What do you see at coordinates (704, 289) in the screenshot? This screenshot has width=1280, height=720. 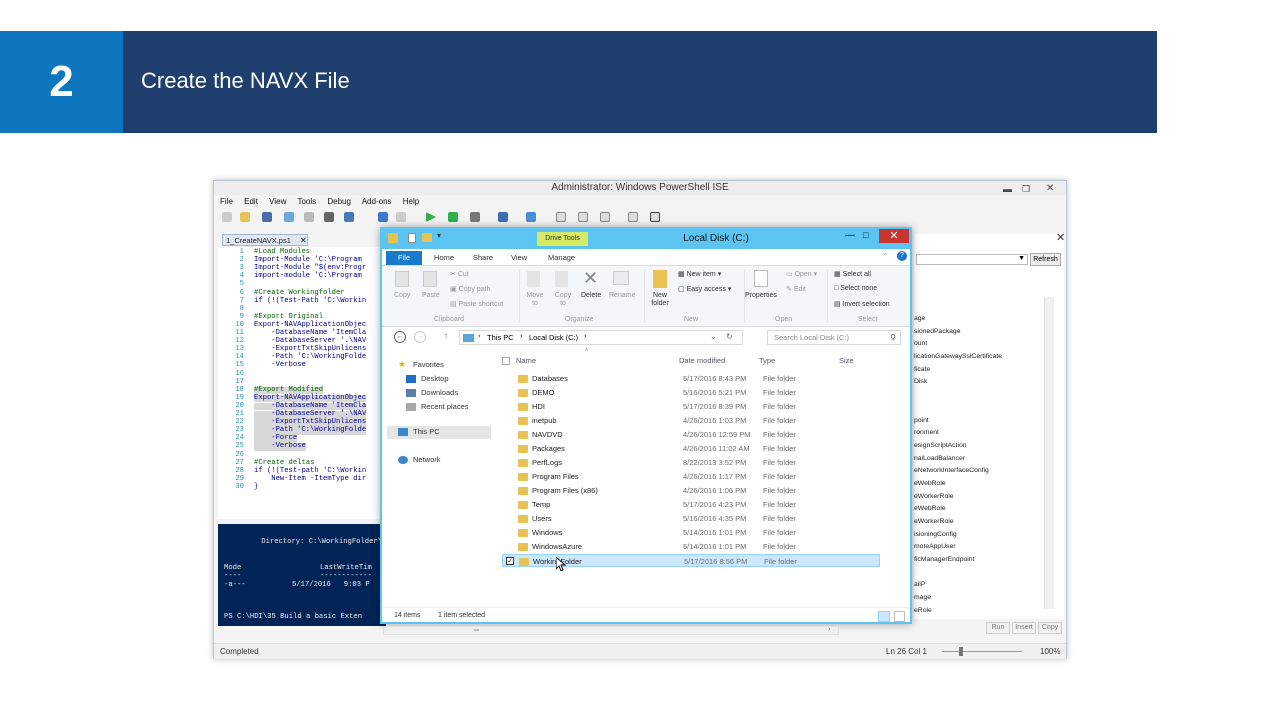 I see `easy-access-button: ▢ Easy access ▾` at bounding box center [704, 289].